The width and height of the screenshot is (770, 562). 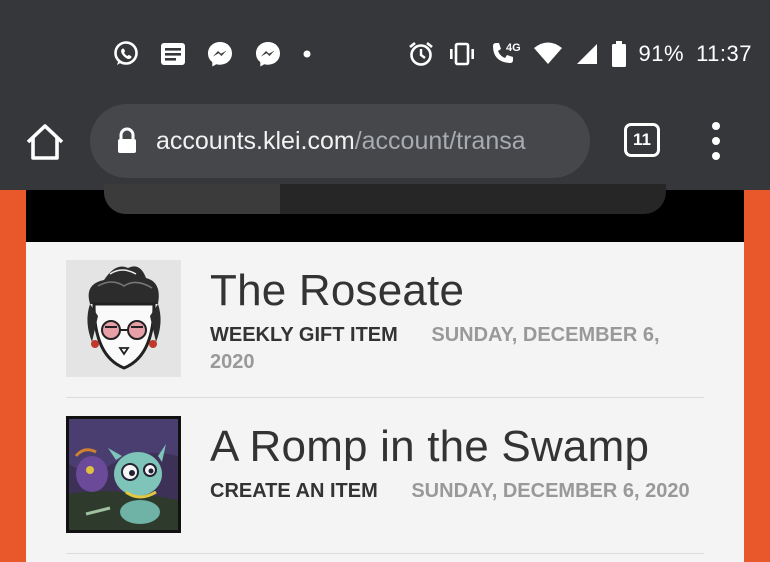 I want to click on notification-icons, so click(x=212, y=54).